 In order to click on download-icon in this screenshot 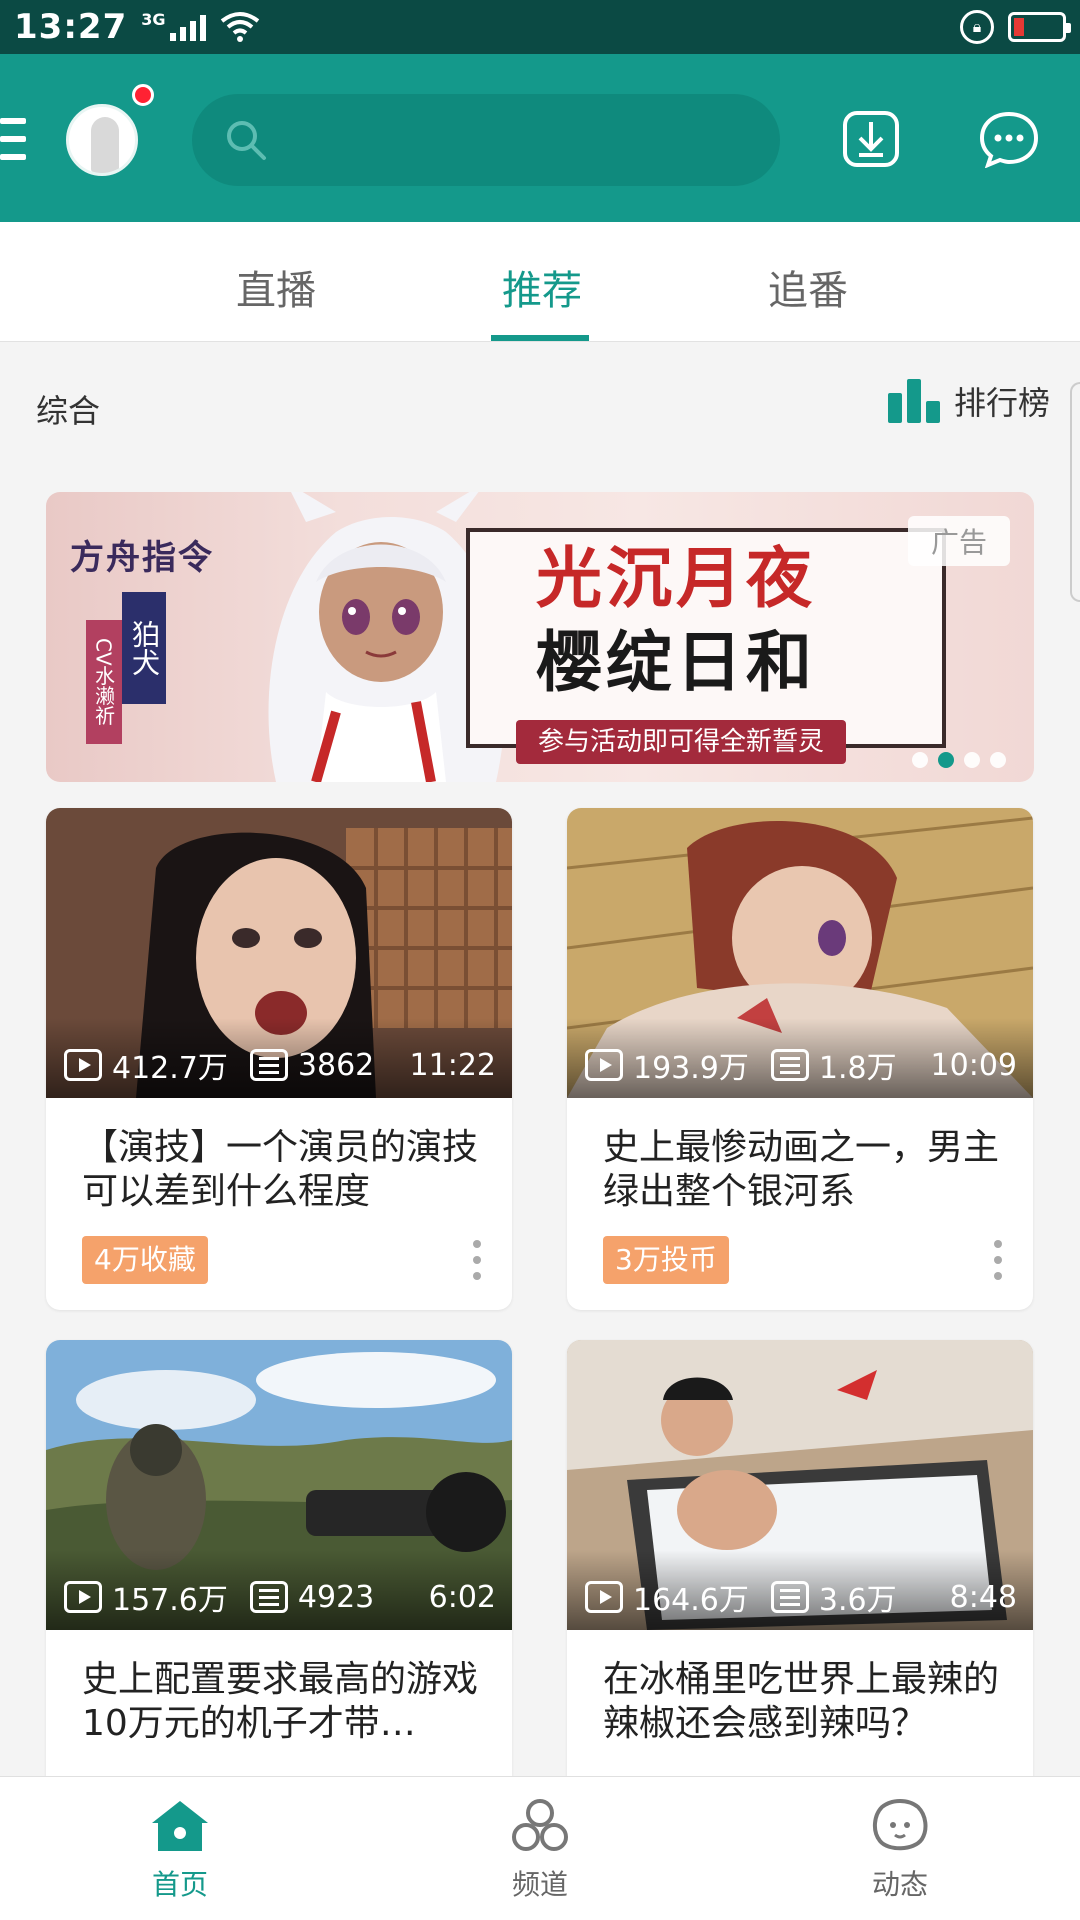, I will do `click(871, 139)`.